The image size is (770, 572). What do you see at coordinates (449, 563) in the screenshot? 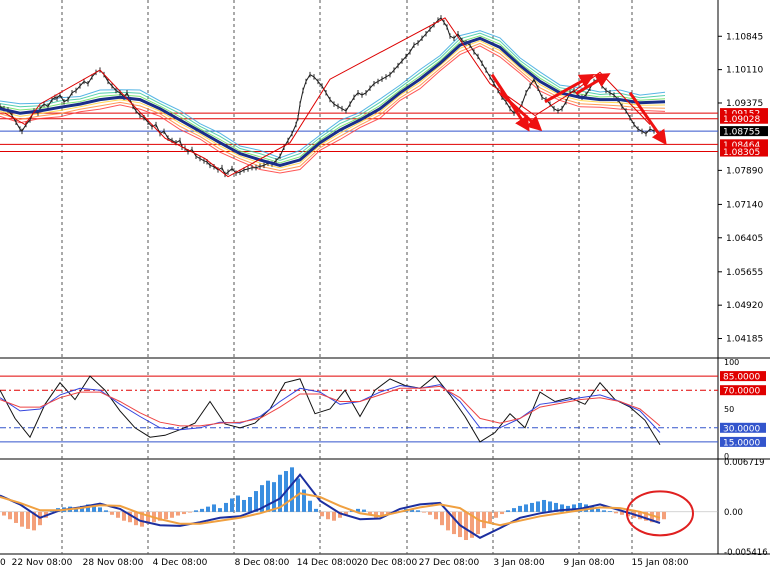
I see `x-tick-label: 27 Dec 08:00` at bounding box center [449, 563].